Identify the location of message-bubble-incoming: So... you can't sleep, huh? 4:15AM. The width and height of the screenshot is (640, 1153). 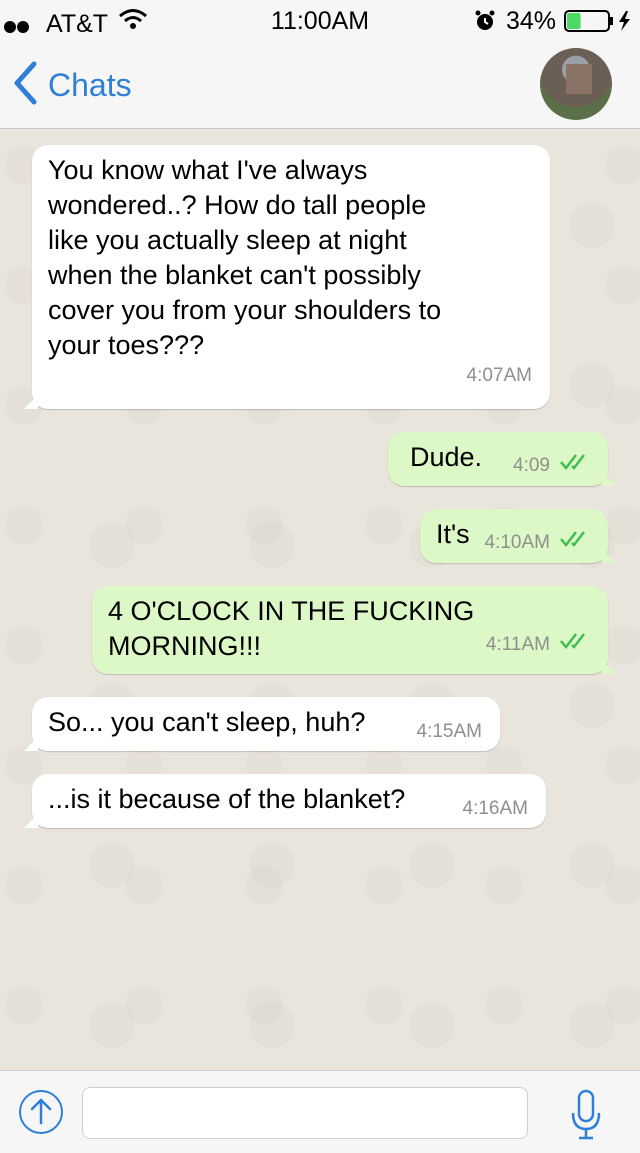
(262, 724).